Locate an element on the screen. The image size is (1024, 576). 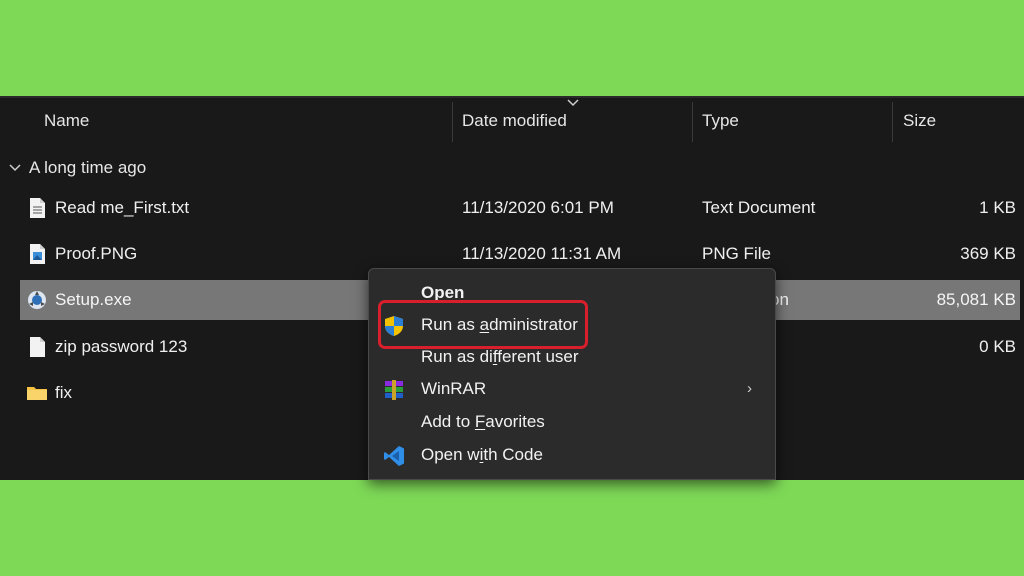
file-size: 0 KB is located at coordinates (997, 346).